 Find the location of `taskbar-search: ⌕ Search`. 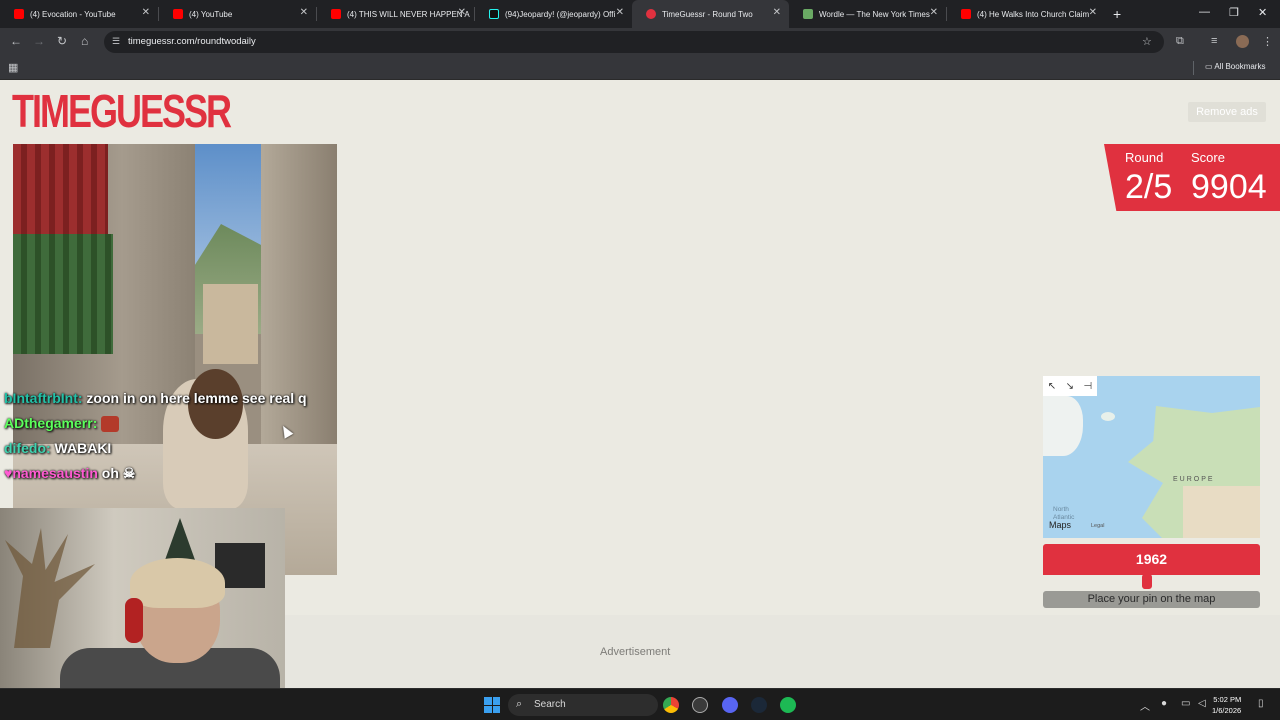

taskbar-search: ⌕ Search is located at coordinates (583, 705).